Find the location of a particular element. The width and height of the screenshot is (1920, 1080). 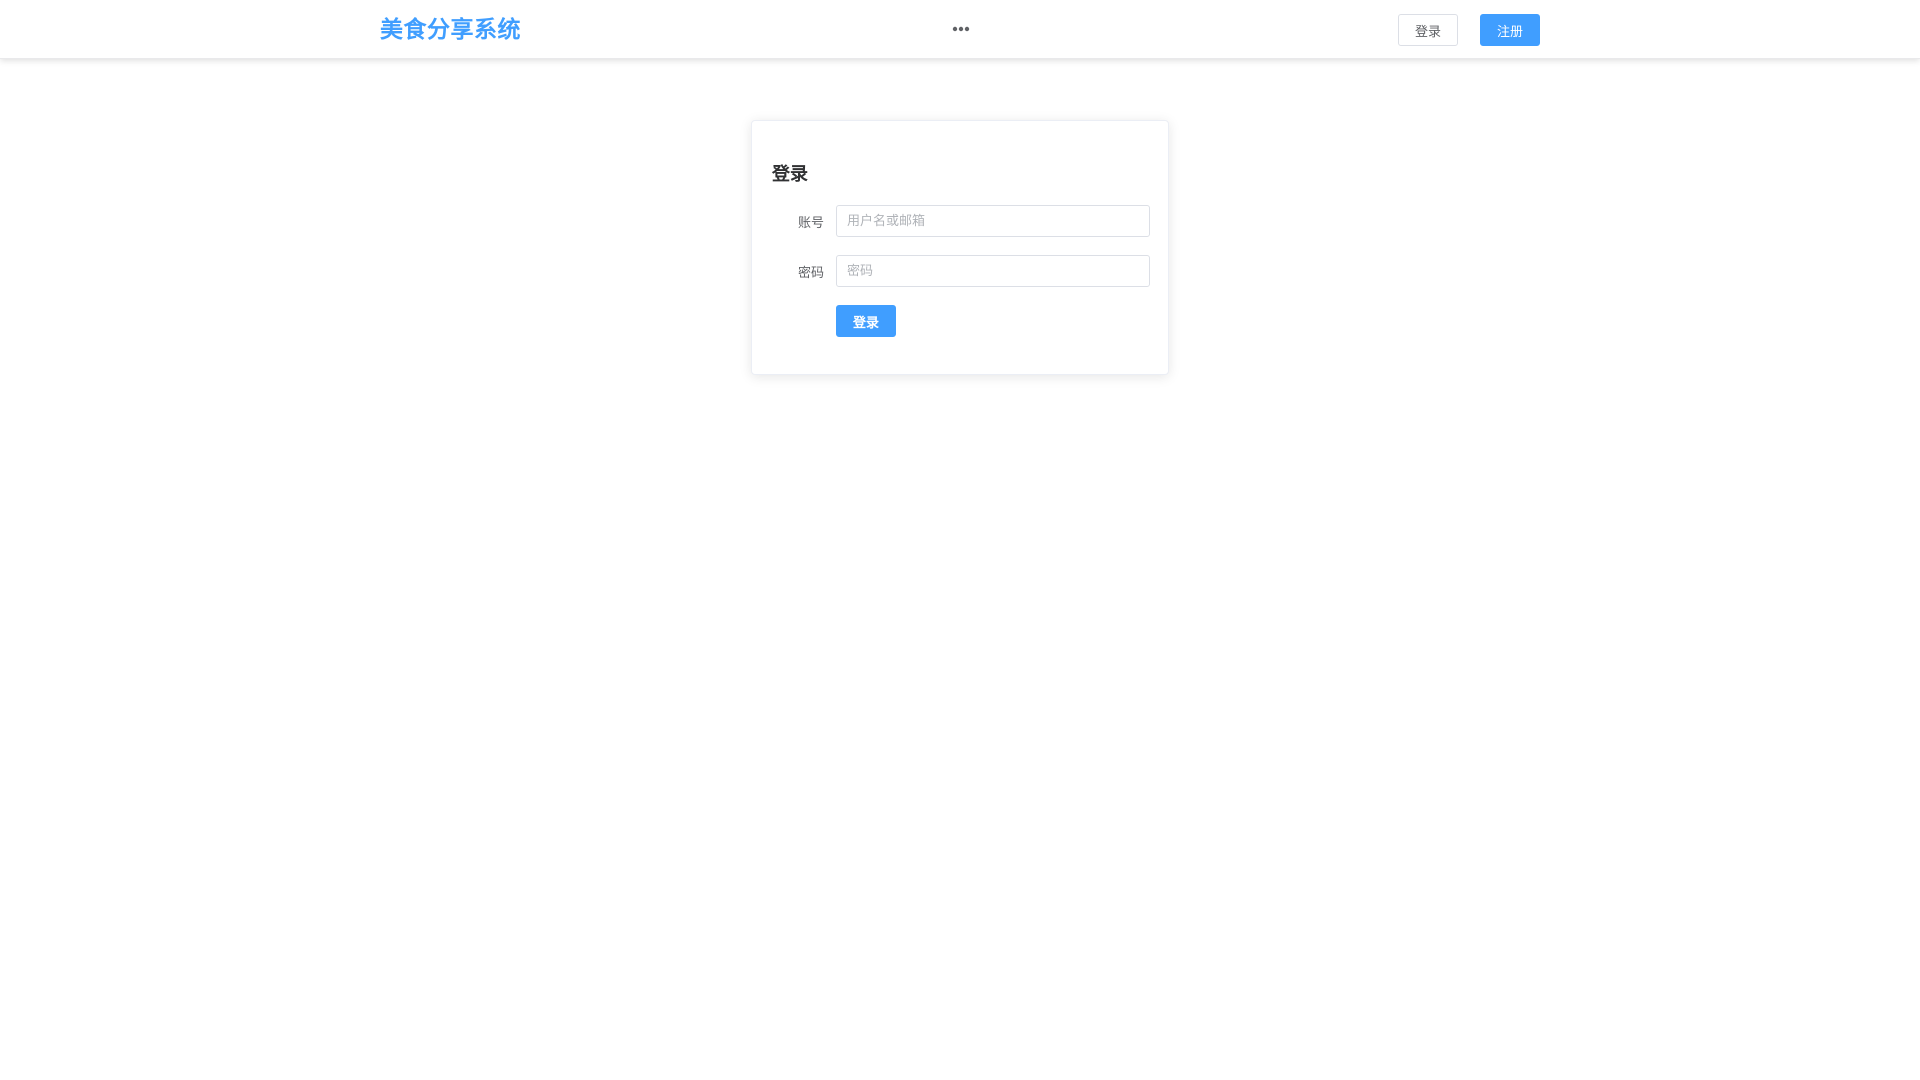

account-input is located at coordinates (993, 221).